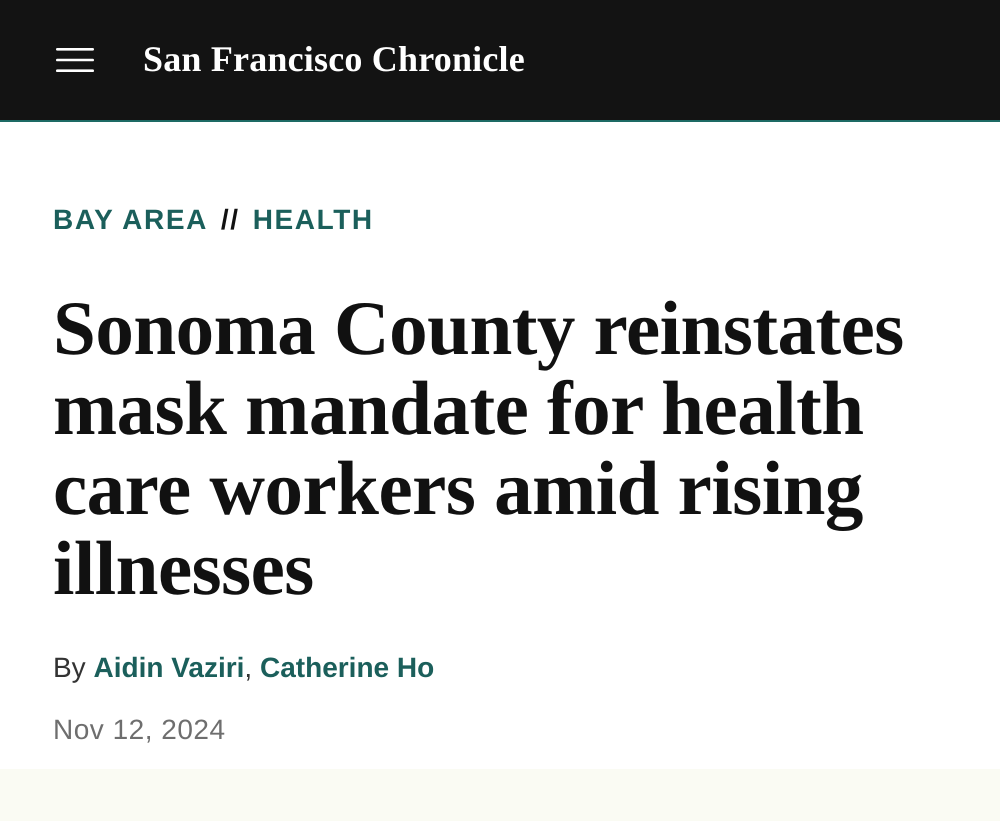 This screenshot has width=1000, height=821. I want to click on menu-button, so click(75, 60).